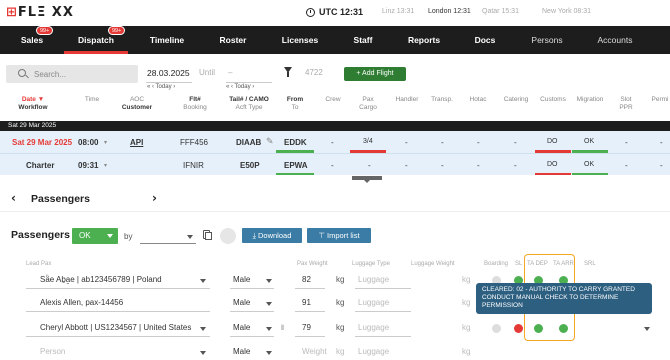  What do you see at coordinates (314, 72) in the screenshot?
I see `flight-count: 4722` at bounding box center [314, 72].